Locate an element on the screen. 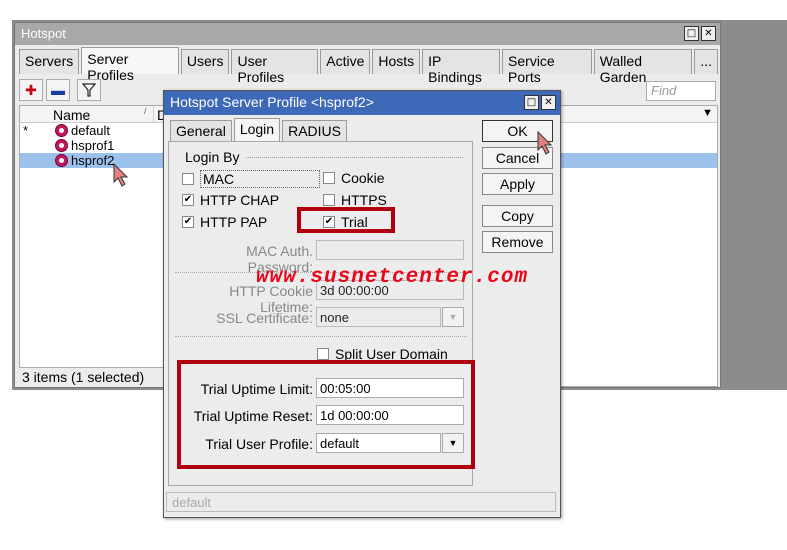  tab-active: Active is located at coordinates (345, 61).